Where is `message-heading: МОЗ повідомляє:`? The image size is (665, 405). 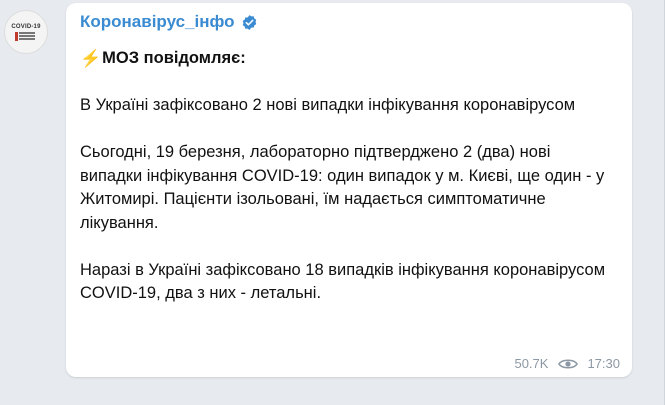 message-heading: МОЗ повідомляє: is located at coordinates (174, 58).